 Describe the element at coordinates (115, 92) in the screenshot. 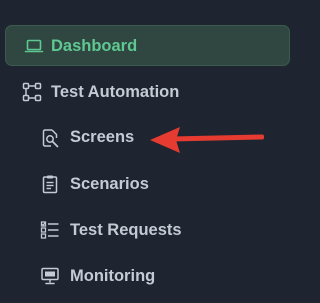

I see `sidebar-item-label: Test Automation` at that location.